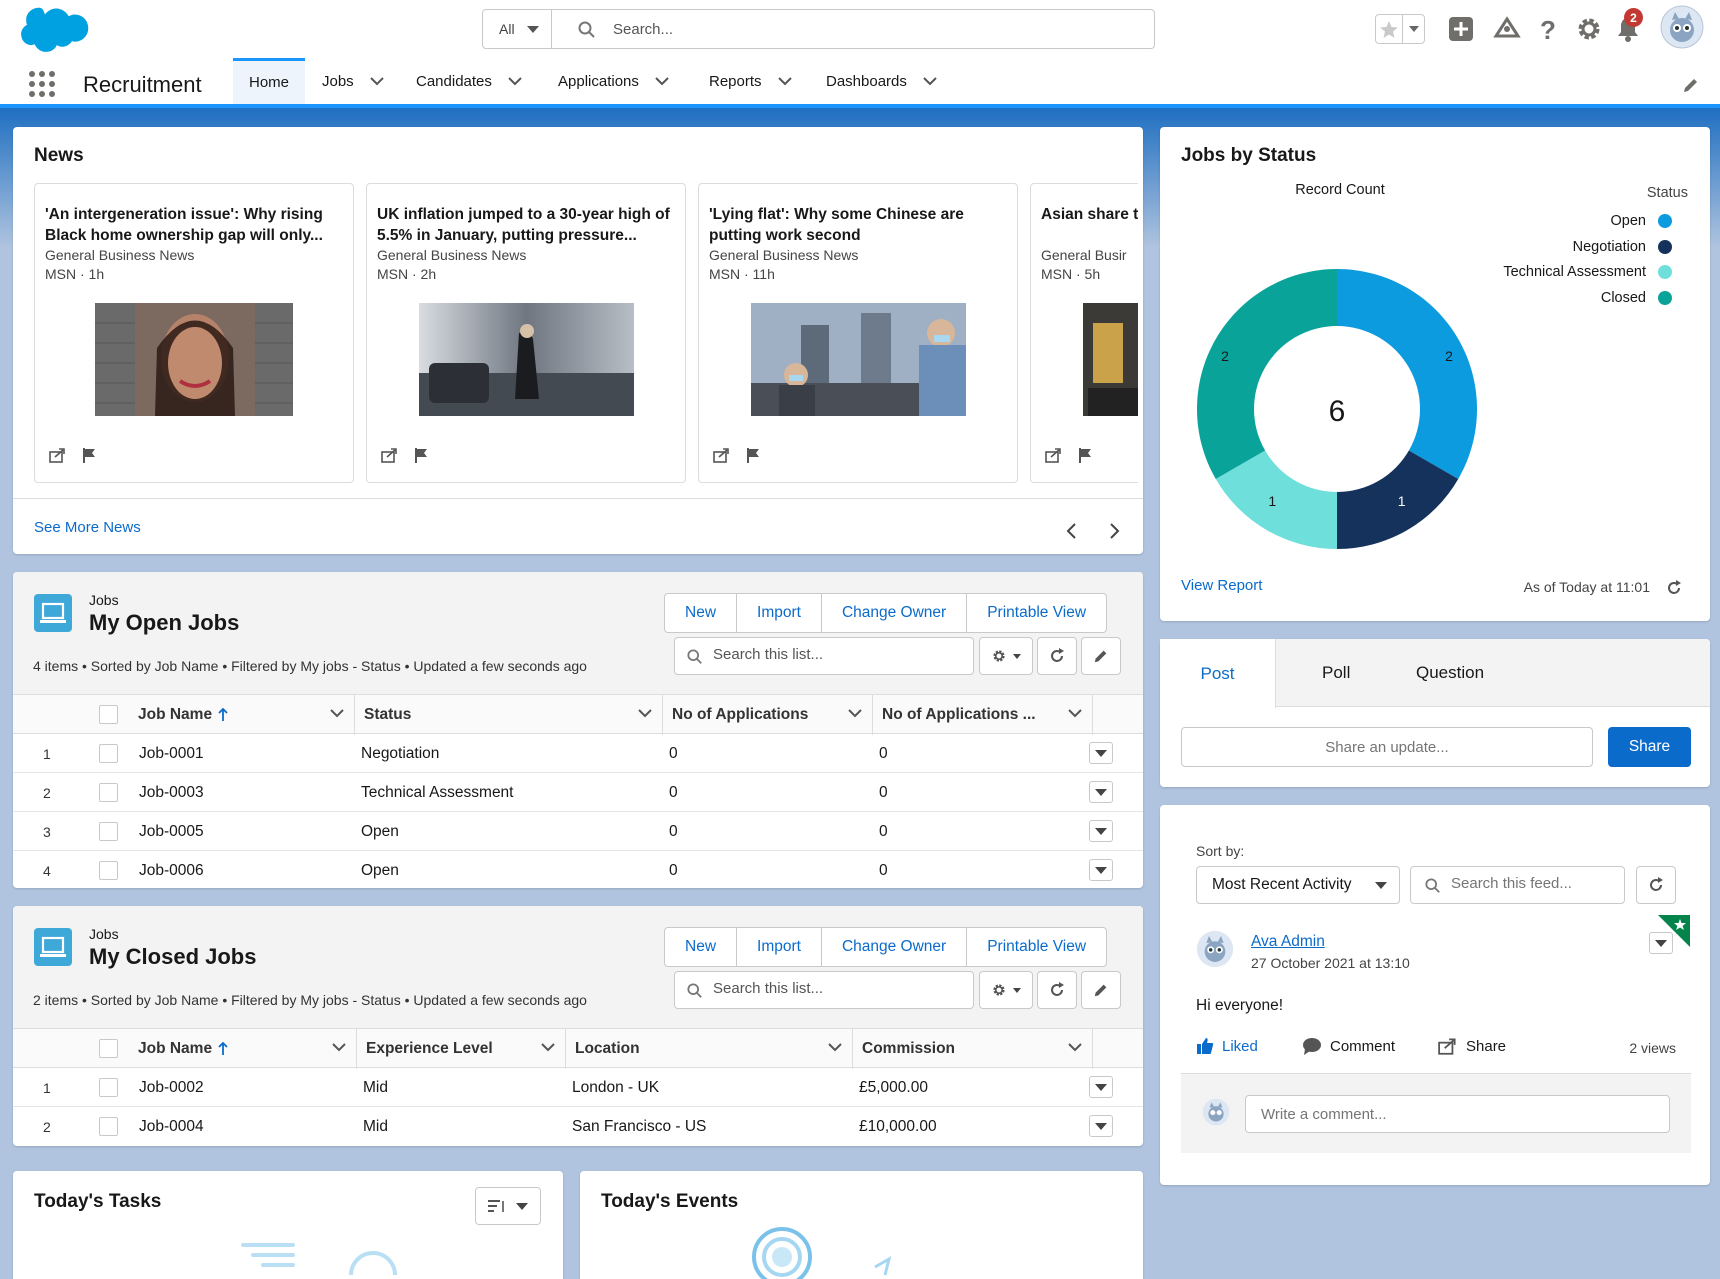 This screenshot has width=1720, height=1279. Describe the element at coordinates (1641, 221) in the screenshot. I see `legend-item: Open` at that location.